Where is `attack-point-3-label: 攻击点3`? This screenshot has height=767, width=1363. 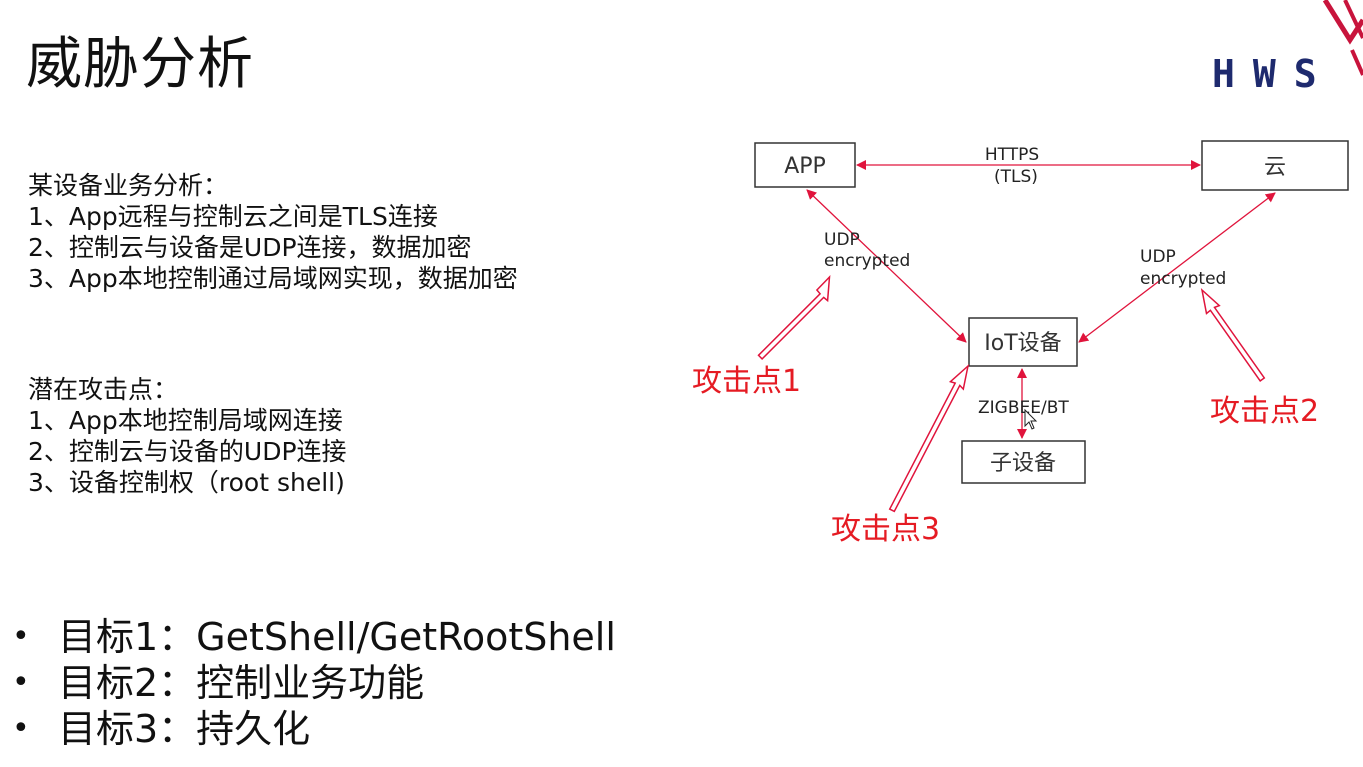
attack-point-3-label: 攻击点3 is located at coordinates (885, 529).